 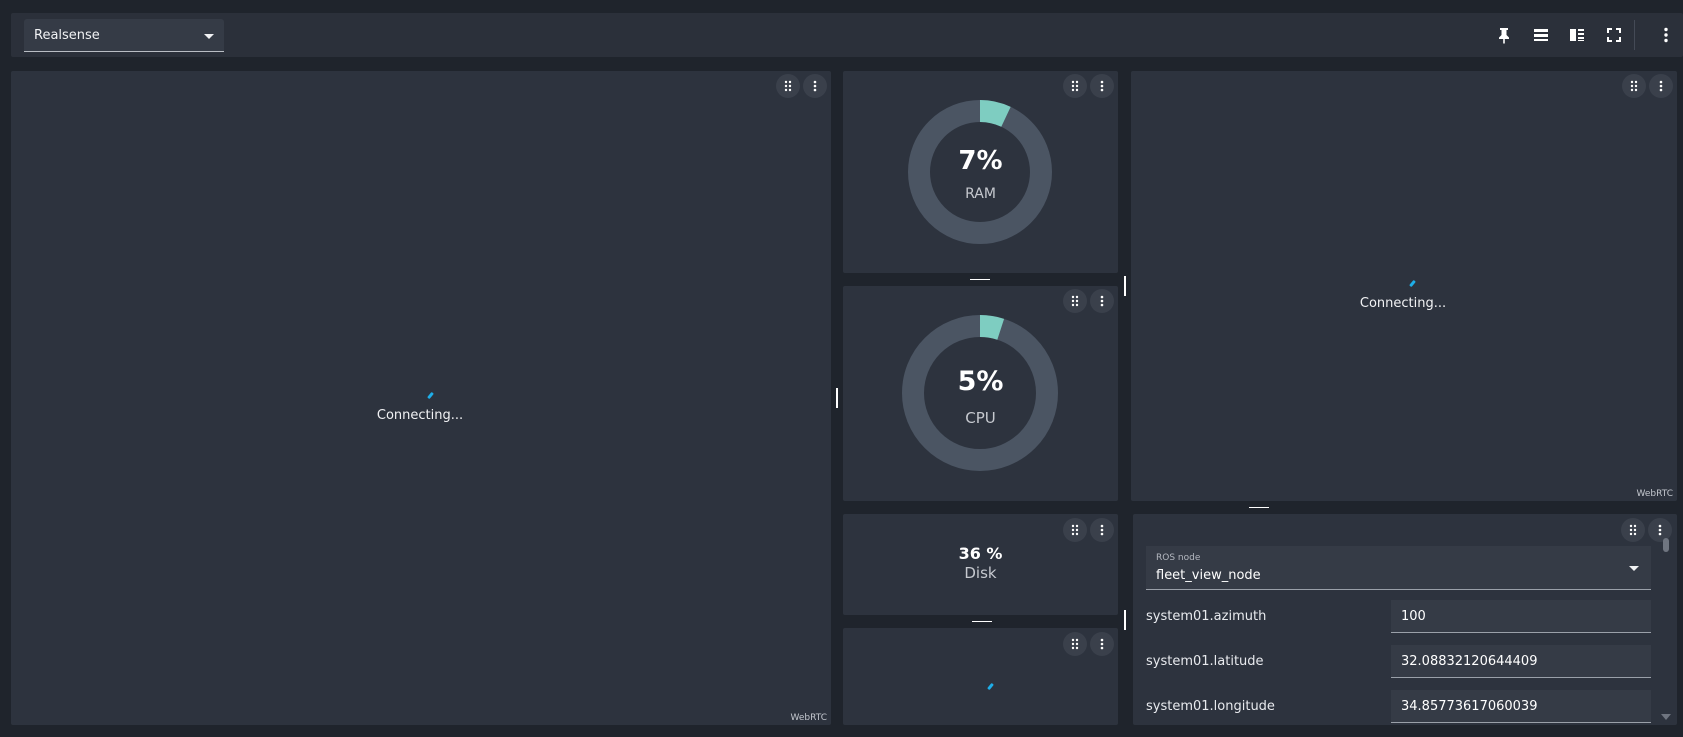 I want to click on ram-panel: 7% RAM, so click(x=980, y=172).